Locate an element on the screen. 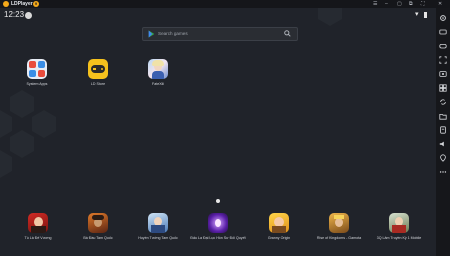  dock-app-huyen-tuong-tam-quoc: Huyền Tướng Tam Quốc is located at coordinates (158, 227).